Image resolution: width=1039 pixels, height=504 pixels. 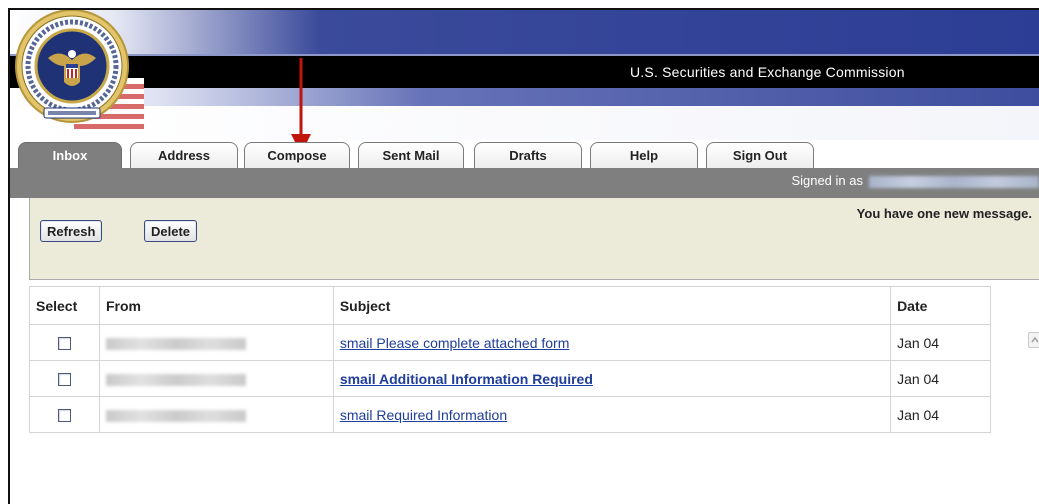 I want to click on subject-link-unread: smail Additional Information Required, so click(x=466, y=379).